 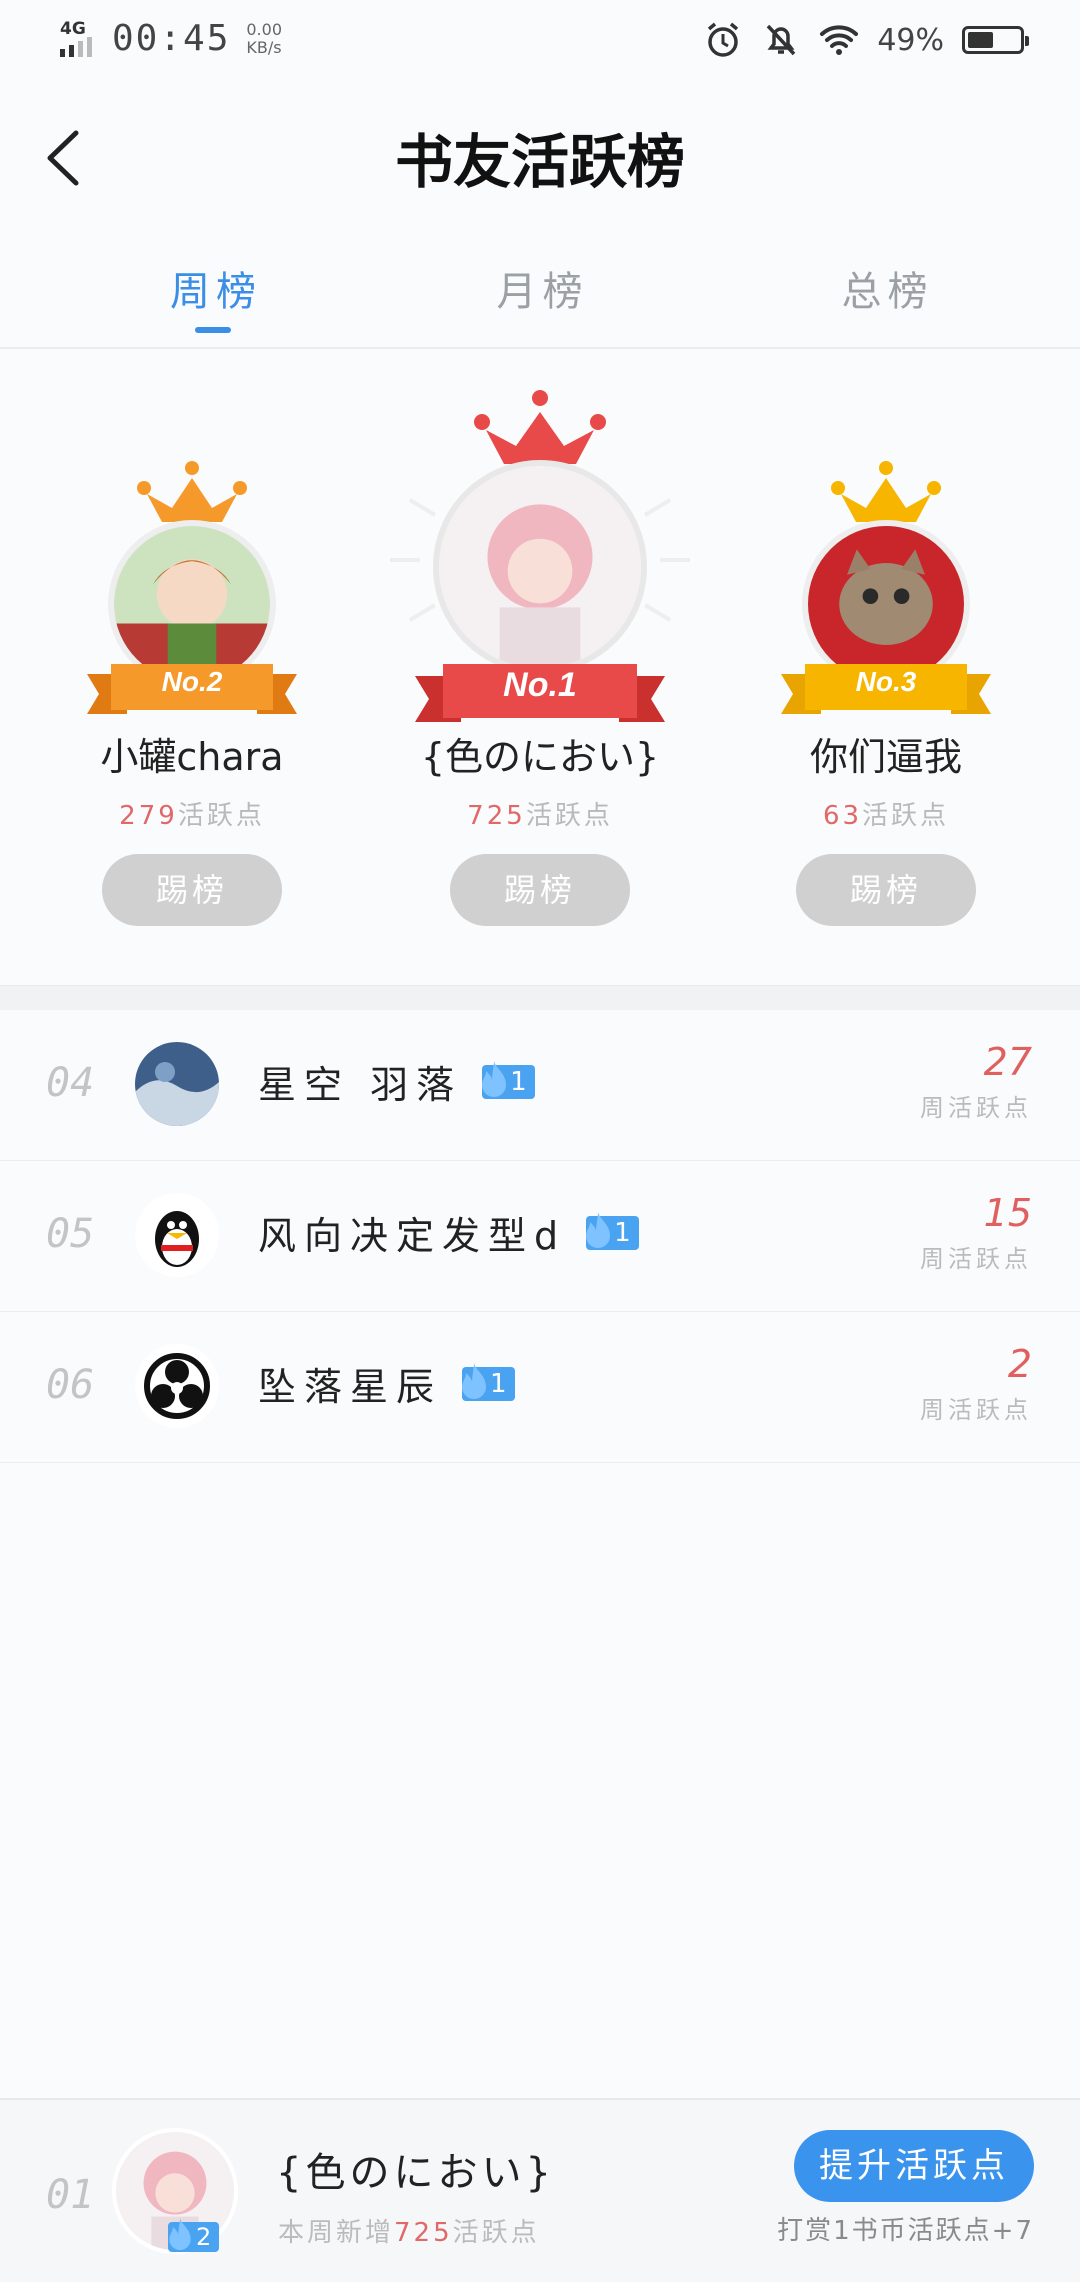 I want to click on podium-second: No.2 小罐chara 279活跃点 踢榜, so click(x=192, y=693).